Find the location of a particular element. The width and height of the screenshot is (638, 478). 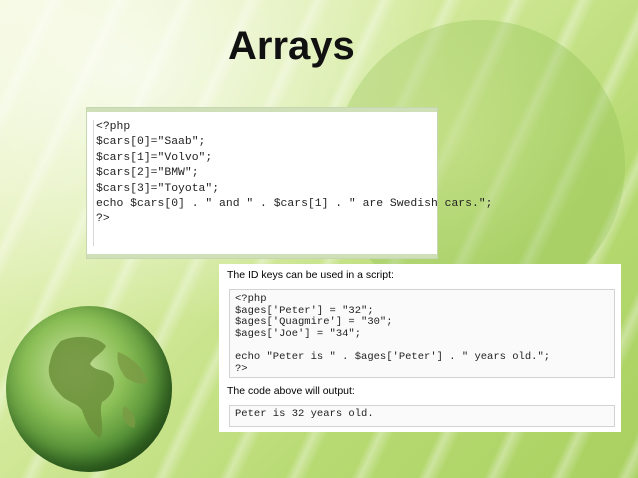

code-line: $cars[1]="Volvo"; is located at coordinates (154, 157).